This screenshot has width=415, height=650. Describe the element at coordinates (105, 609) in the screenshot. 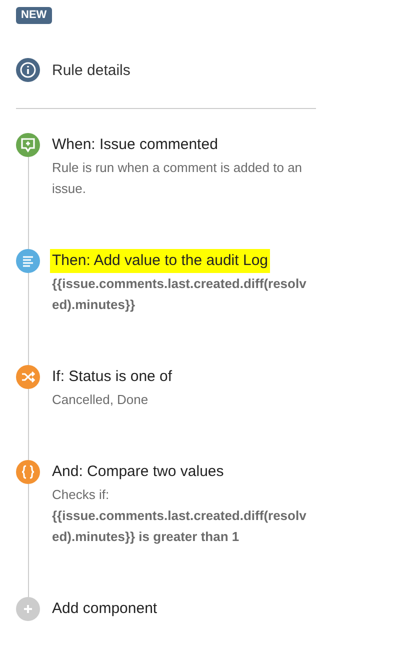

I see `add-component-link: Add component` at that location.